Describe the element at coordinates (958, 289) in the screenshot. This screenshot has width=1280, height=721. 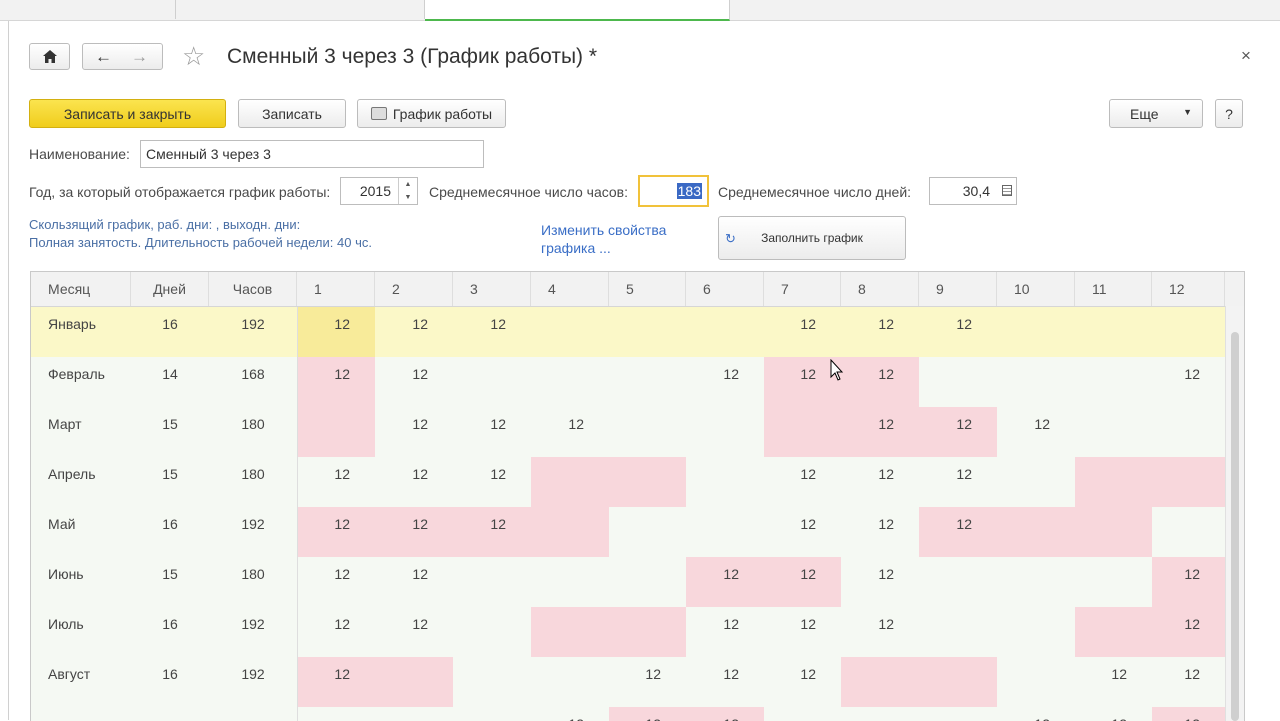
I see `column-header: 9` at that location.